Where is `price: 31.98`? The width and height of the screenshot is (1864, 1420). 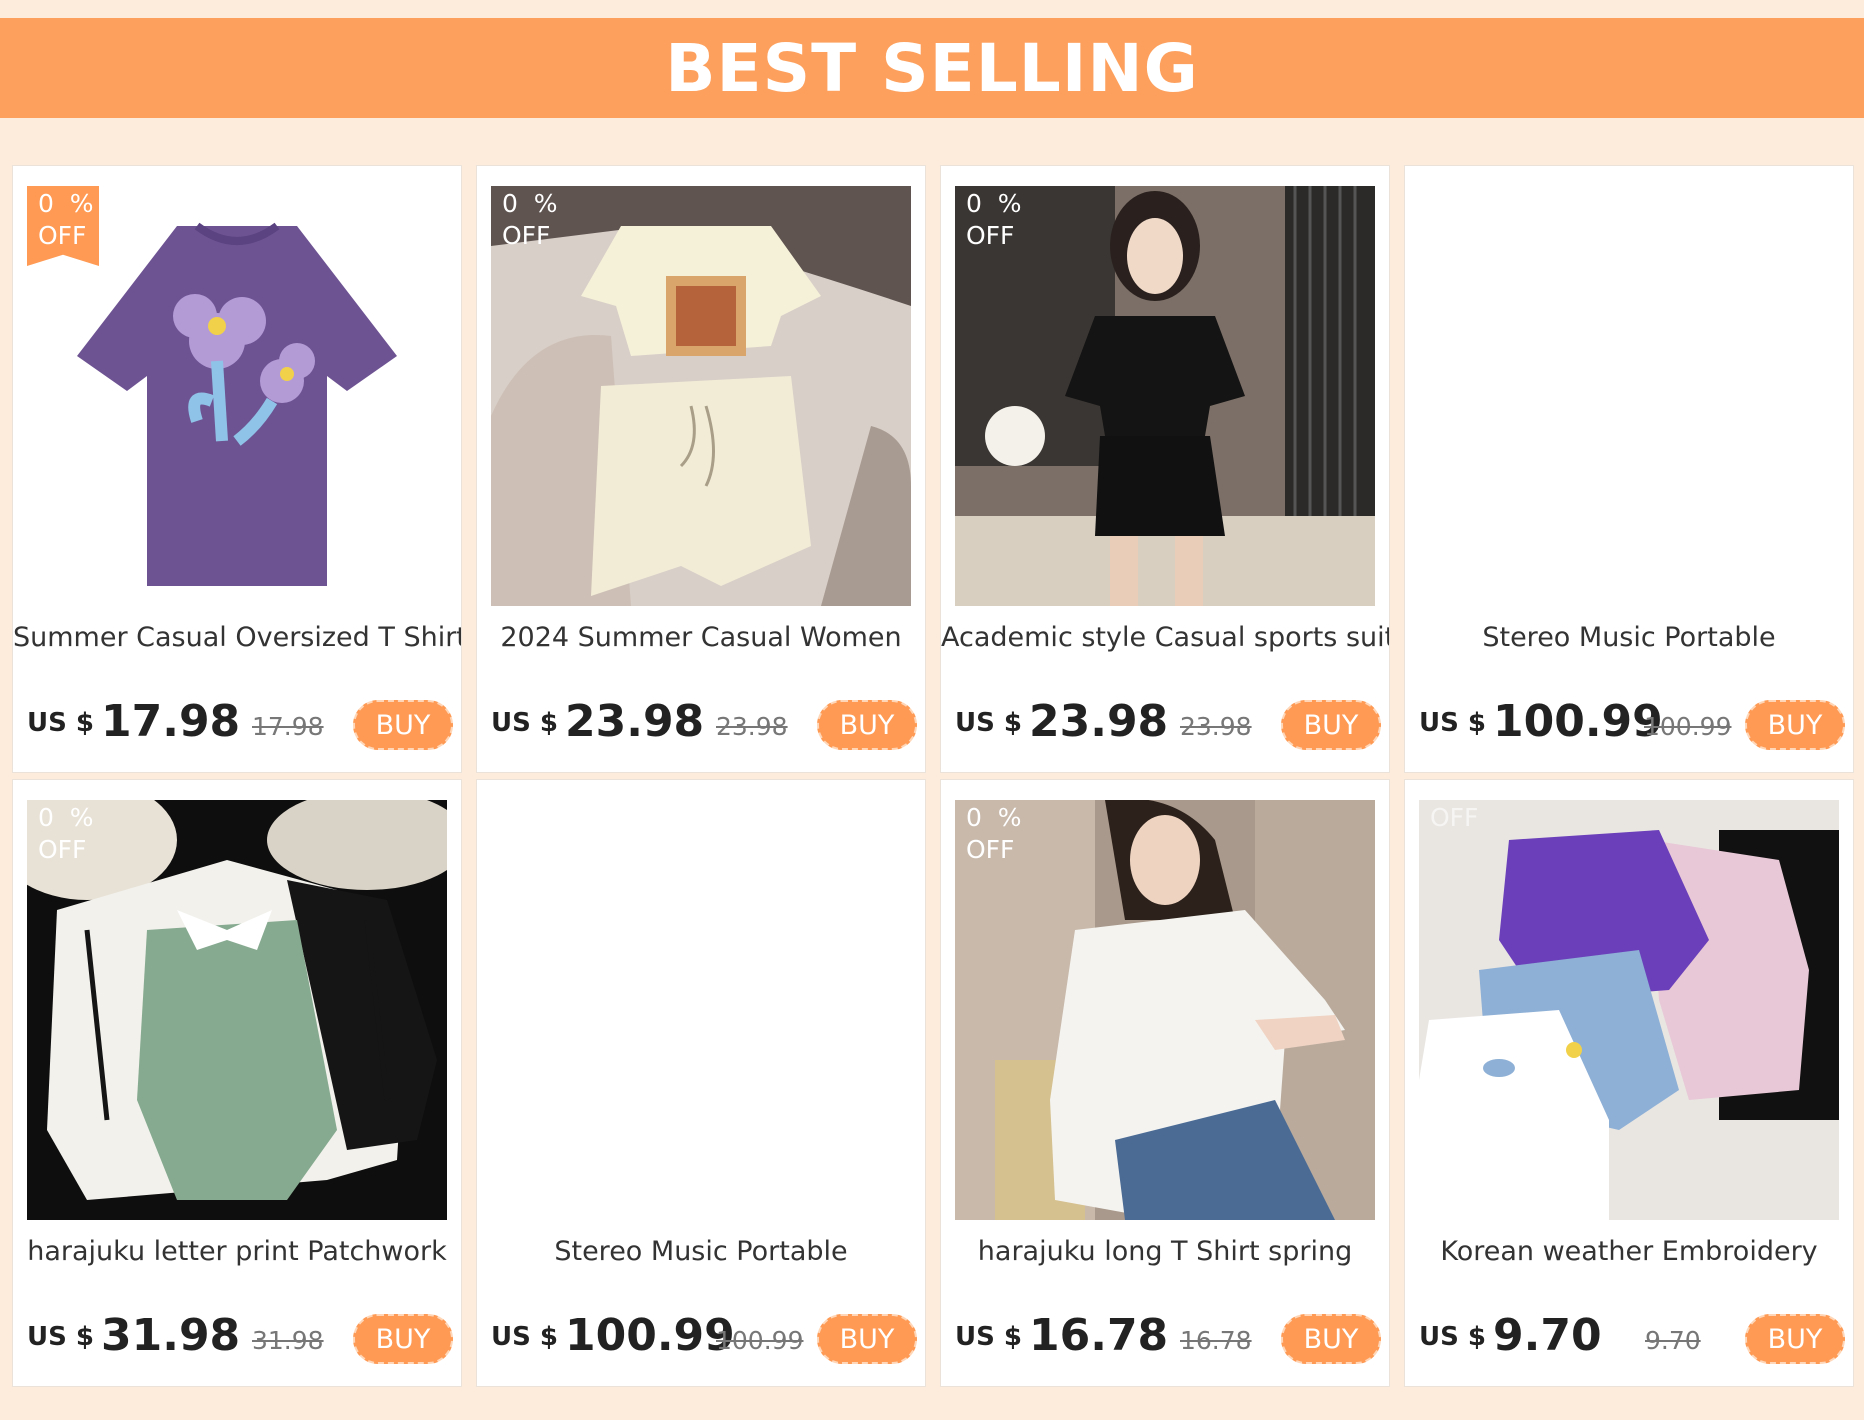
price: 31.98 is located at coordinates (171, 1335).